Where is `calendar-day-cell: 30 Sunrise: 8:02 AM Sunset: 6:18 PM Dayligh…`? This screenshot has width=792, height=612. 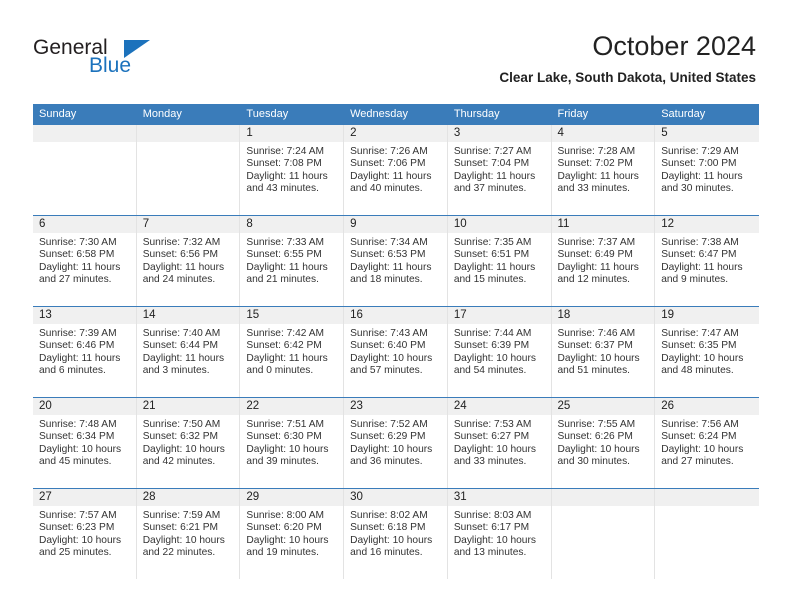 calendar-day-cell: 30 Sunrise: 8:02 AM Sunset: 6:18 PM Dayligh… is located at coordinates (396, 534).